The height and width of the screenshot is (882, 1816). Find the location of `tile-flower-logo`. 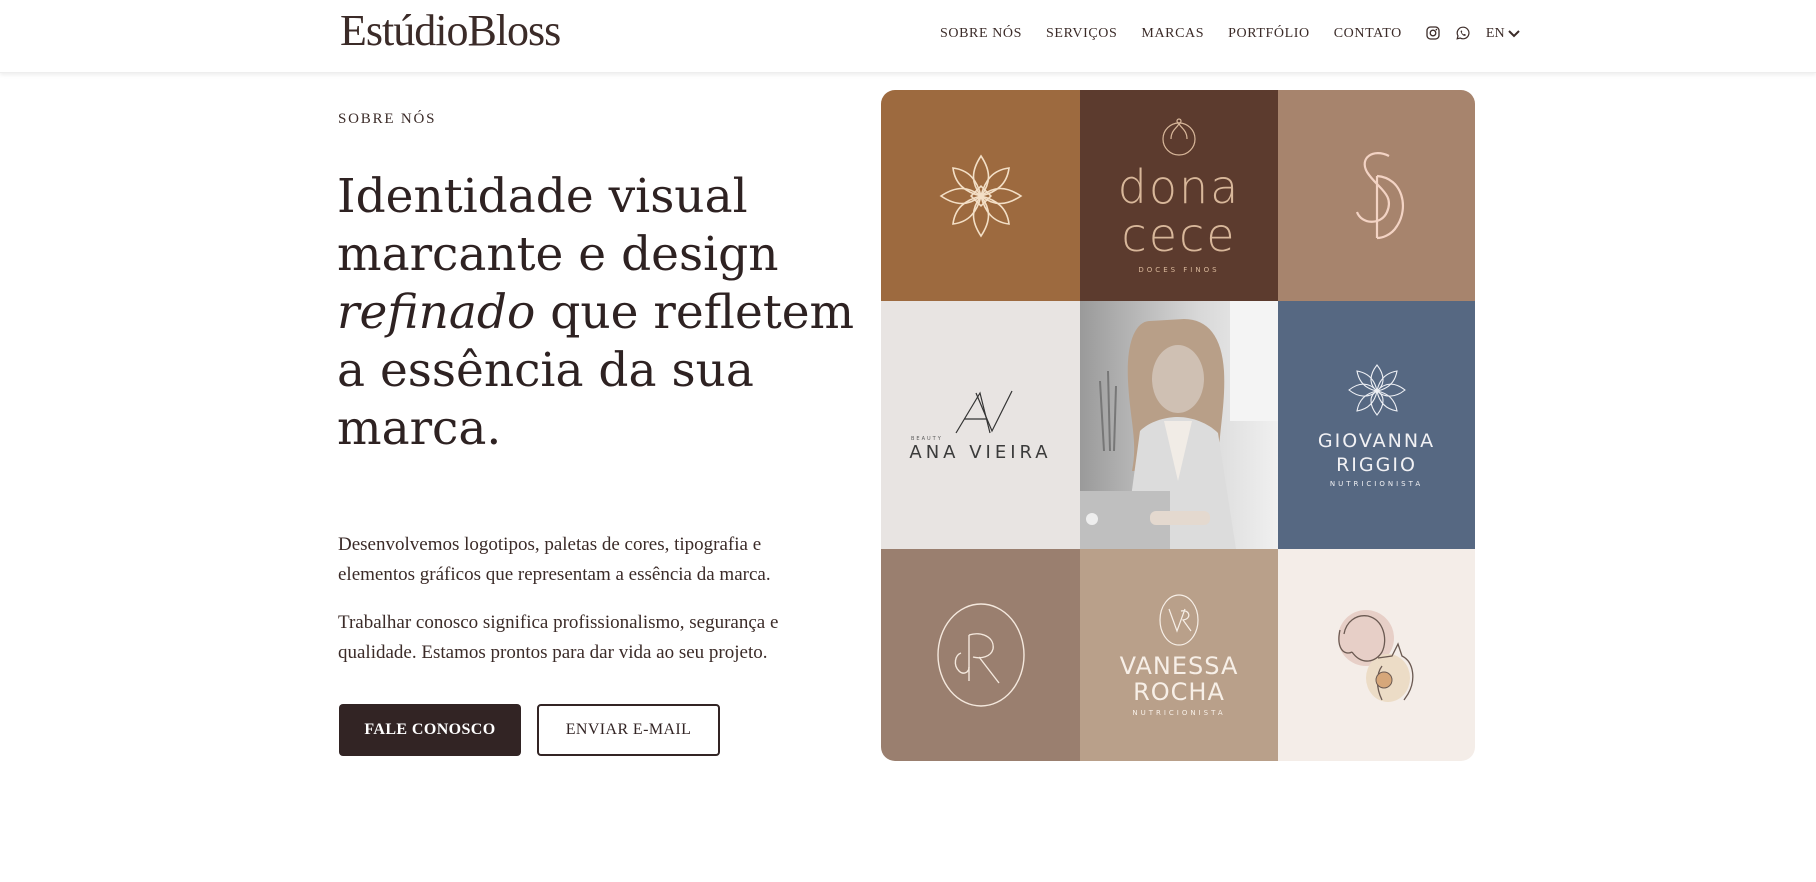

tile-flower-logo is located at coordinates (980, 195).